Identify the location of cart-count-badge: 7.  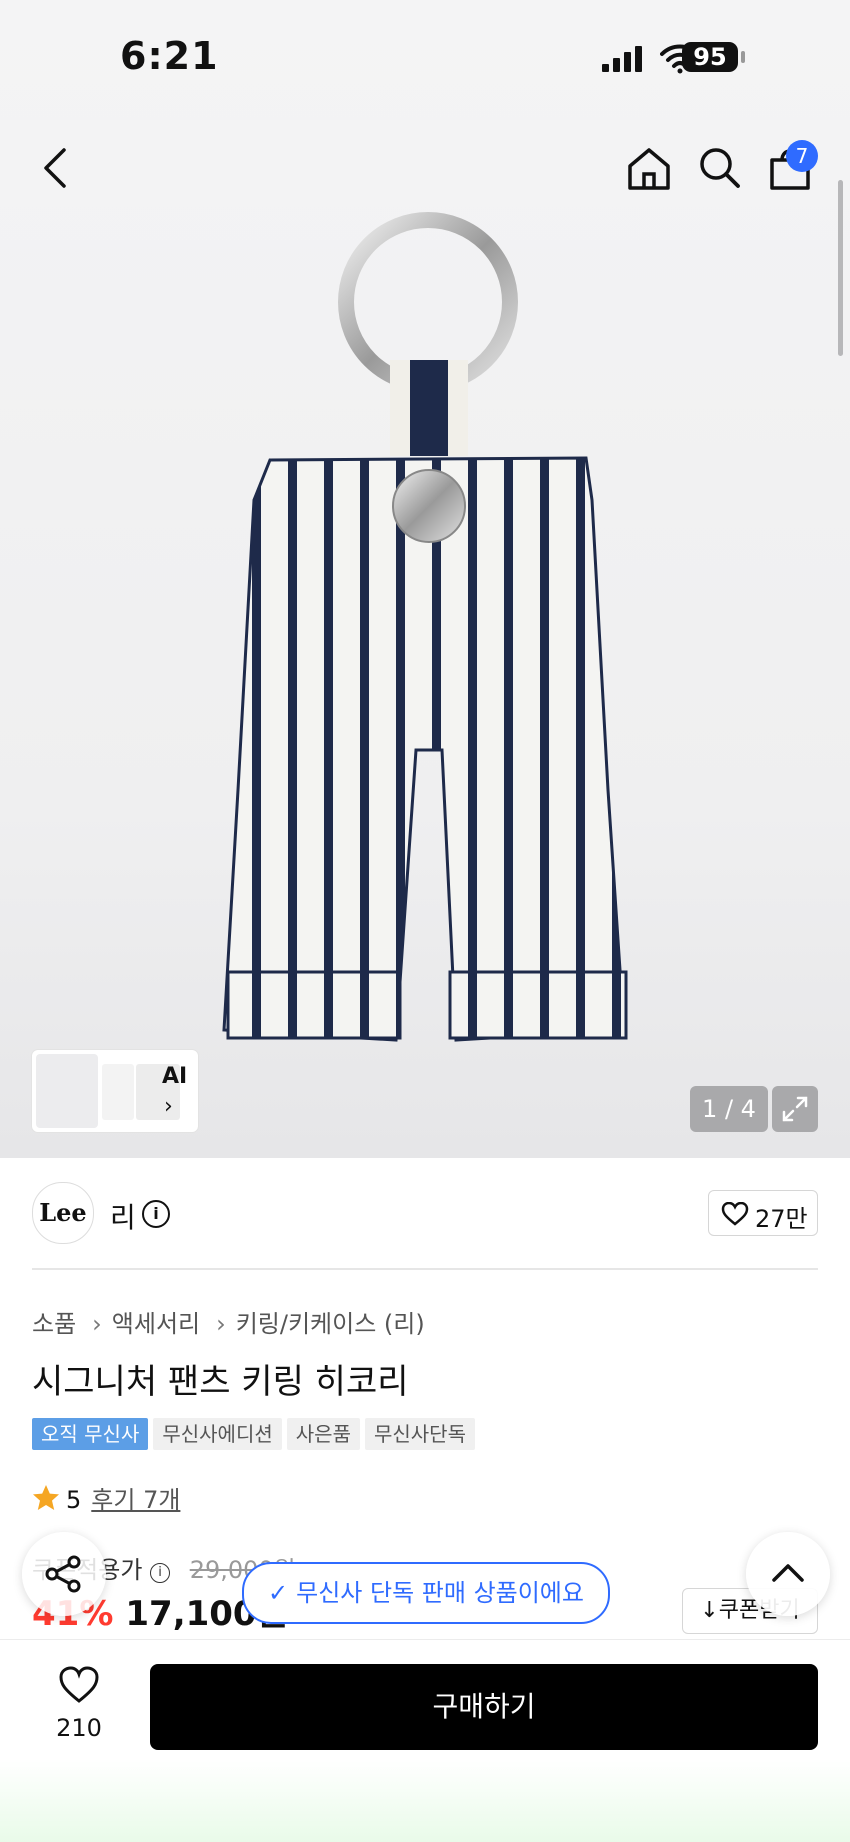
(802, 156).